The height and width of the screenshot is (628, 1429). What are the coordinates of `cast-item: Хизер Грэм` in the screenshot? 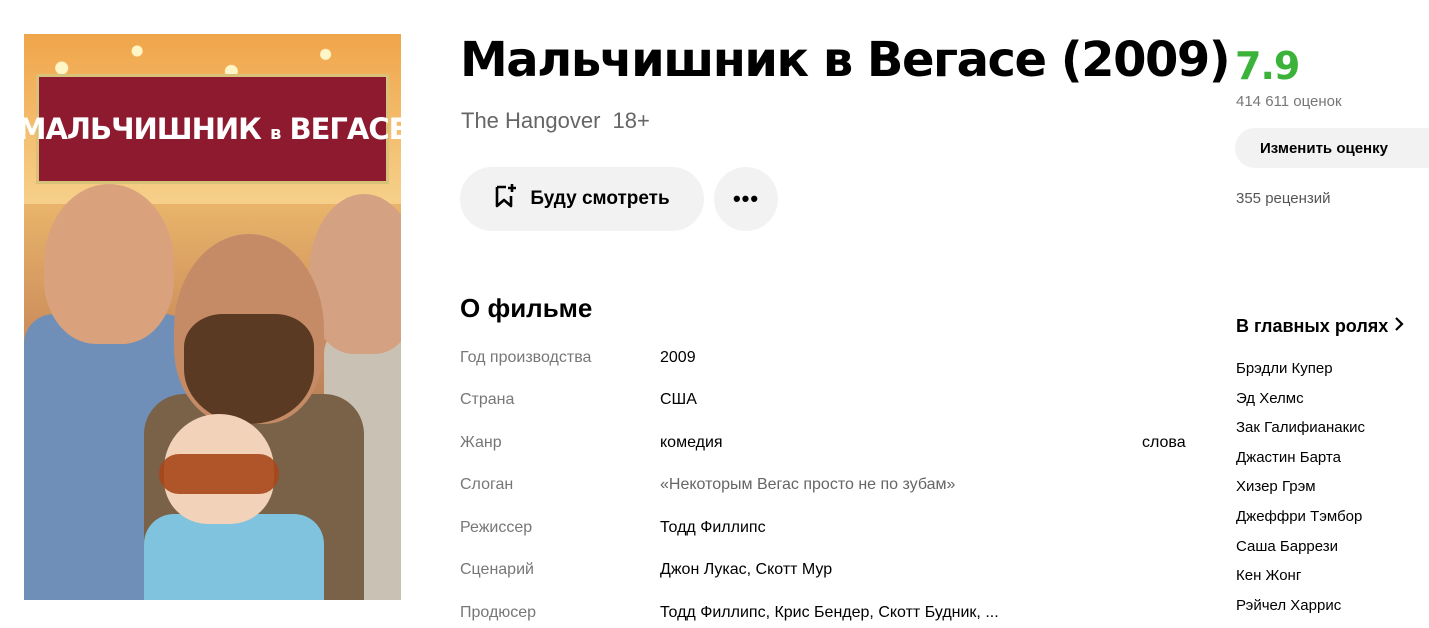 It's located at (1300, 493).